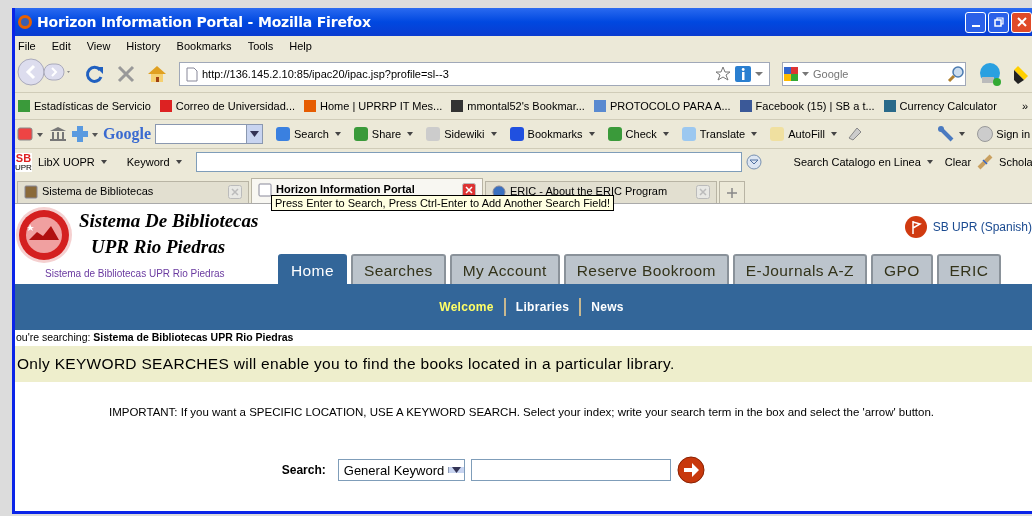 This screenshot has width=1032, height=516. What do you see at coordinates (204, 22) in the screenshot?
I see `window-title: Horizon Information Portal - Mozilla Firefox` at bounding box center [204, 22].